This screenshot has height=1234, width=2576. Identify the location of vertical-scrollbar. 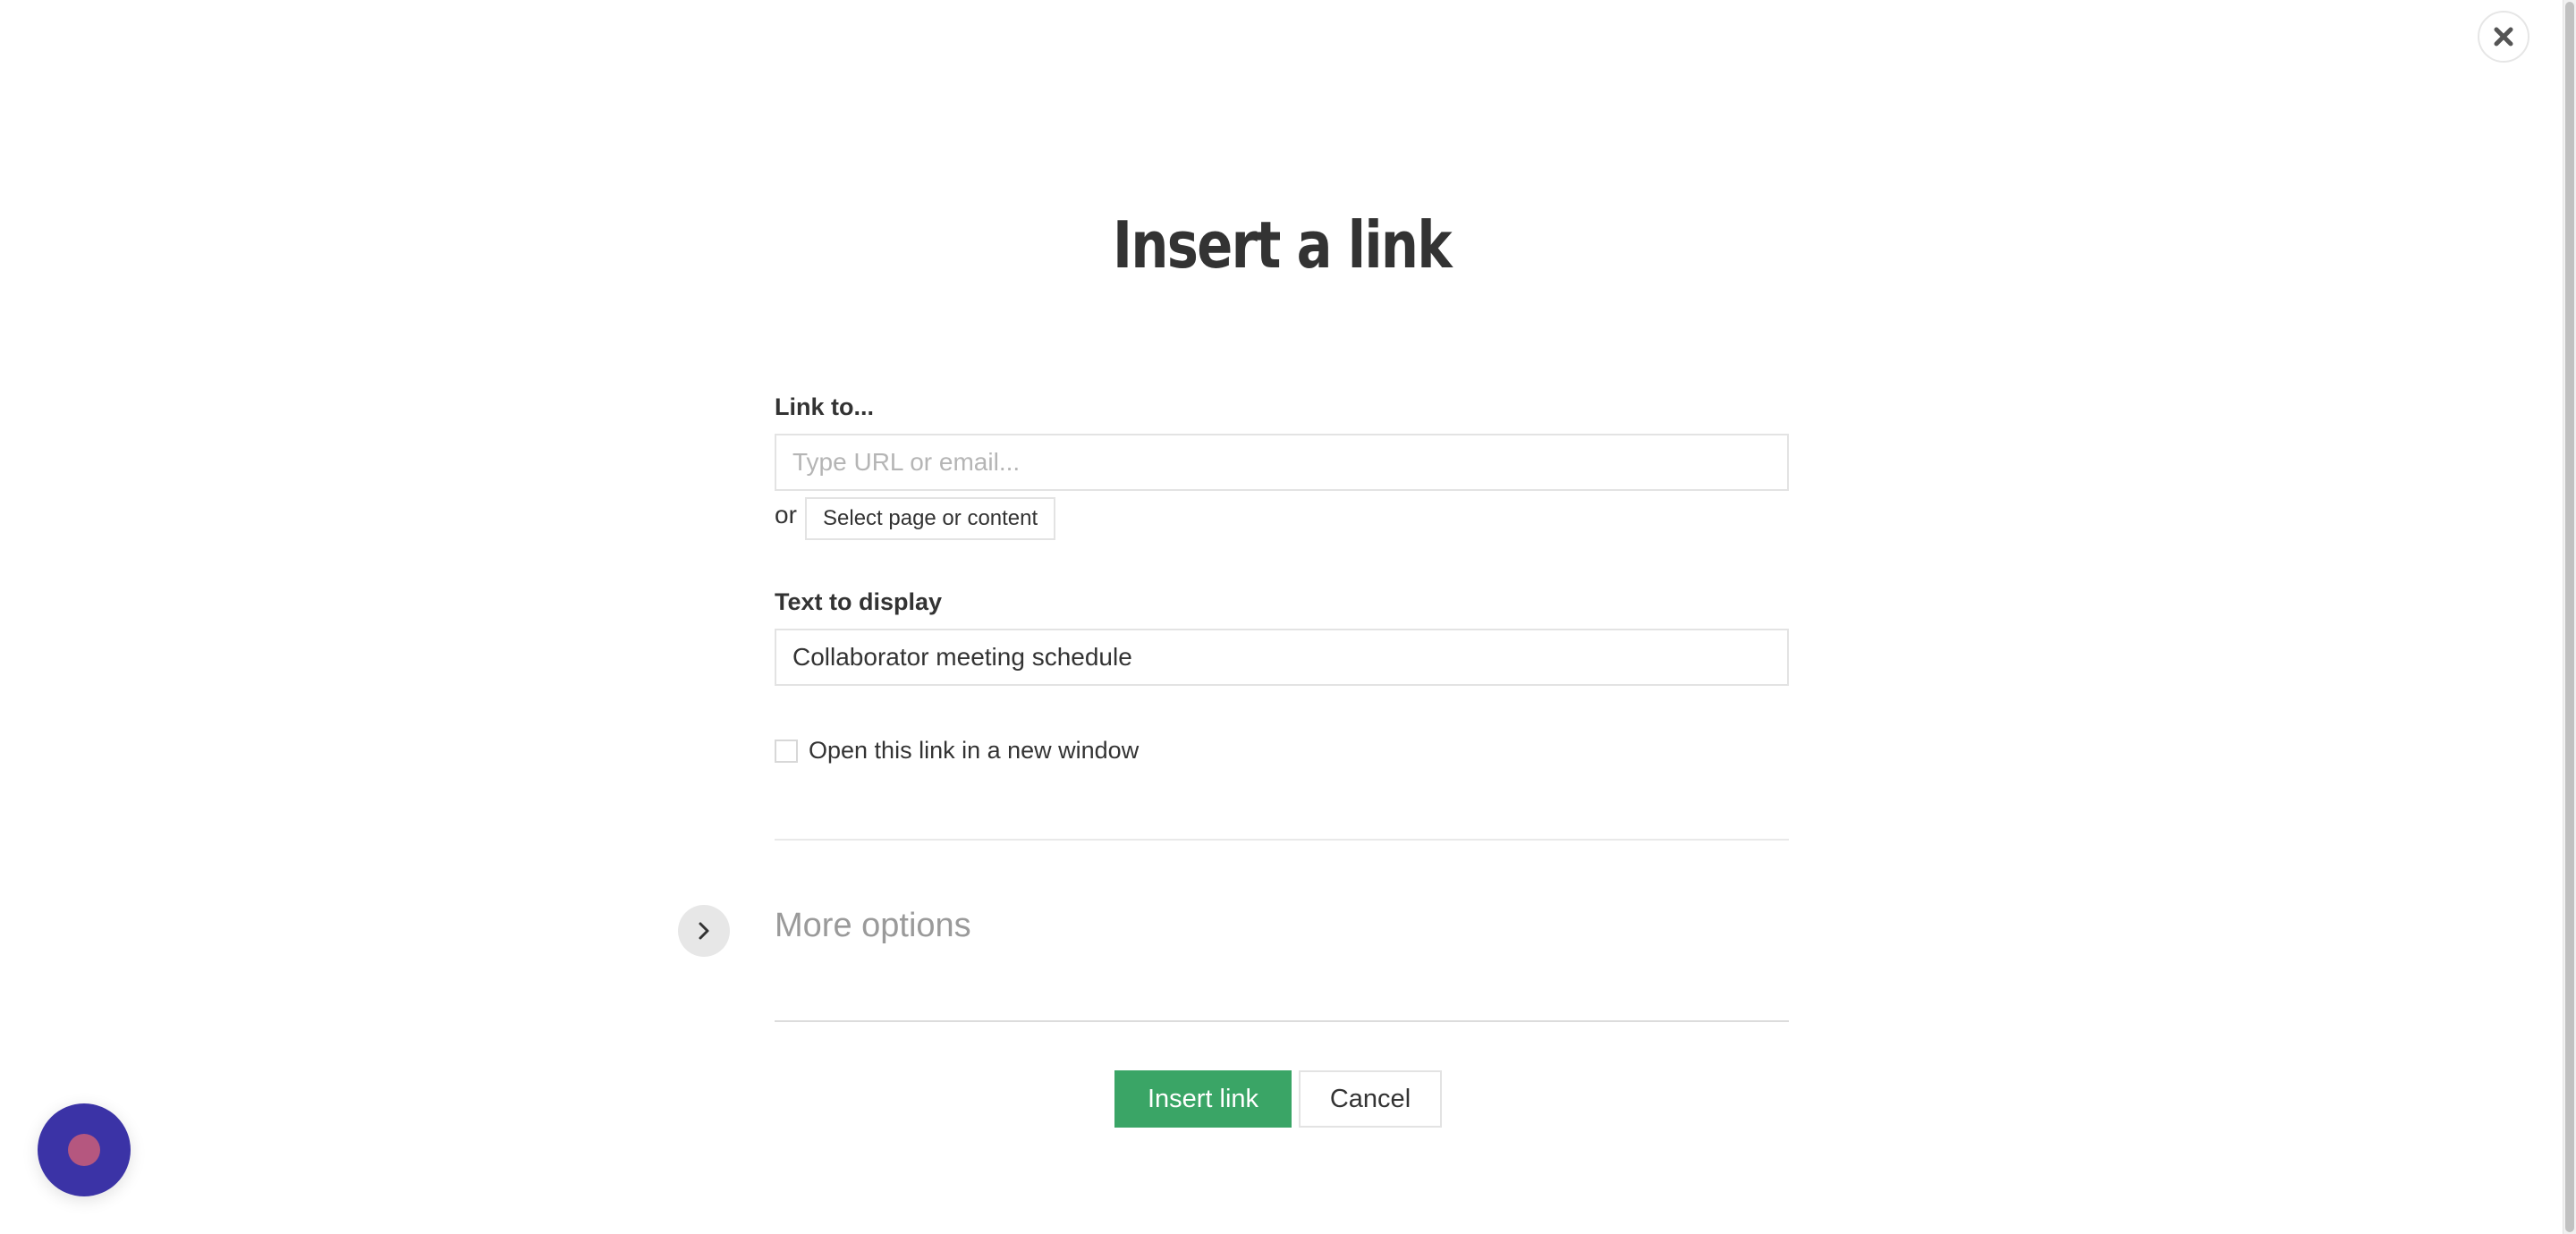
(2569, 617).